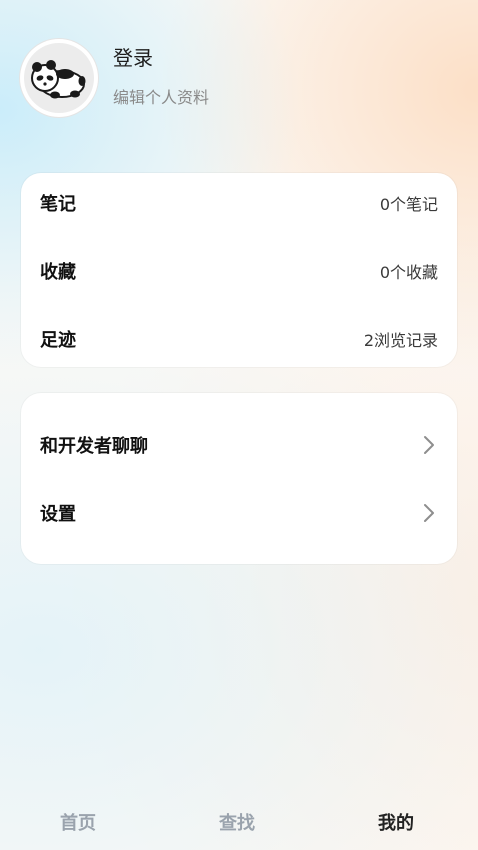 The height and width of the screenshot is (850, 478). What do you see at coordinates (58, 204) in the screenshot?
I see `stats-label: 笔记` at bounding box center [58, 204].